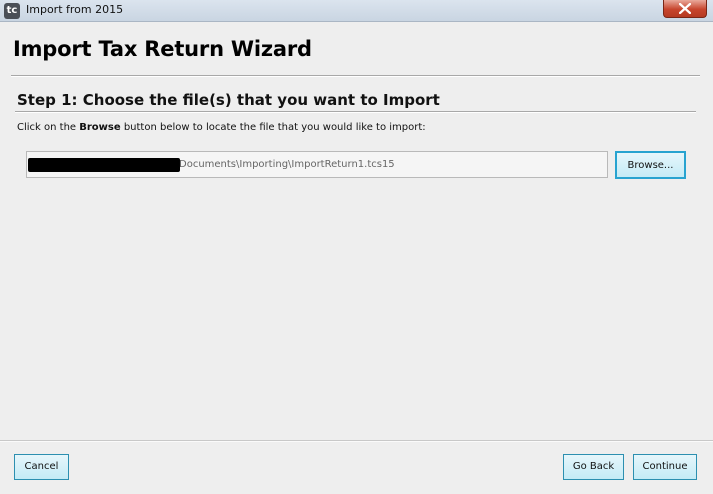 This screenshot has width=713, height=494. Describe the element at coordinates (356, 441) in the screenshot. I see `footer-divider` at that location.